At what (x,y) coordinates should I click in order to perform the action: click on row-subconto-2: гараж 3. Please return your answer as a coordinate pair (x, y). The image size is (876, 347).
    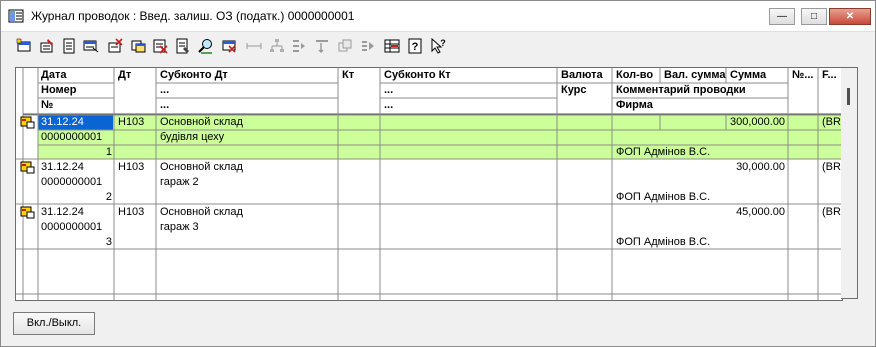
    Looking at the image, I should click on (247, 227).